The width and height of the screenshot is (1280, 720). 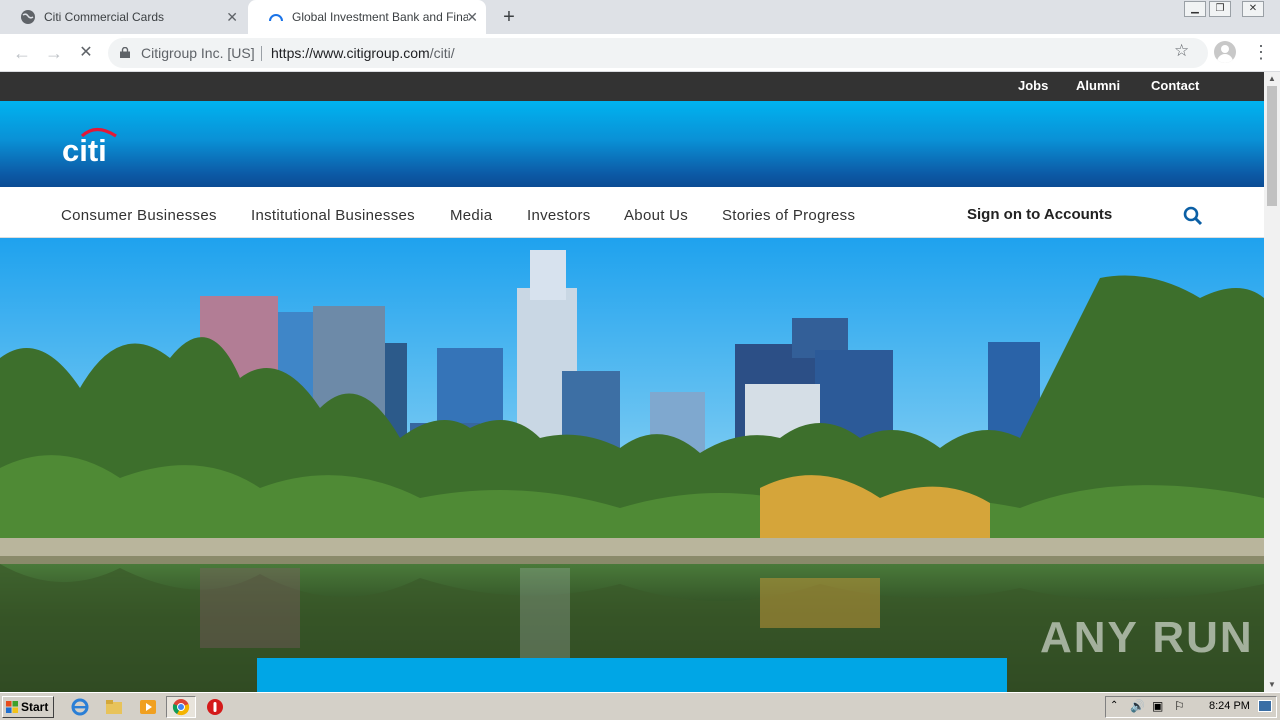 I want to click on system-tray: ⌃ 🔊 ▣ ⚐ 8:24 PM, so click(x=1191, y=707).